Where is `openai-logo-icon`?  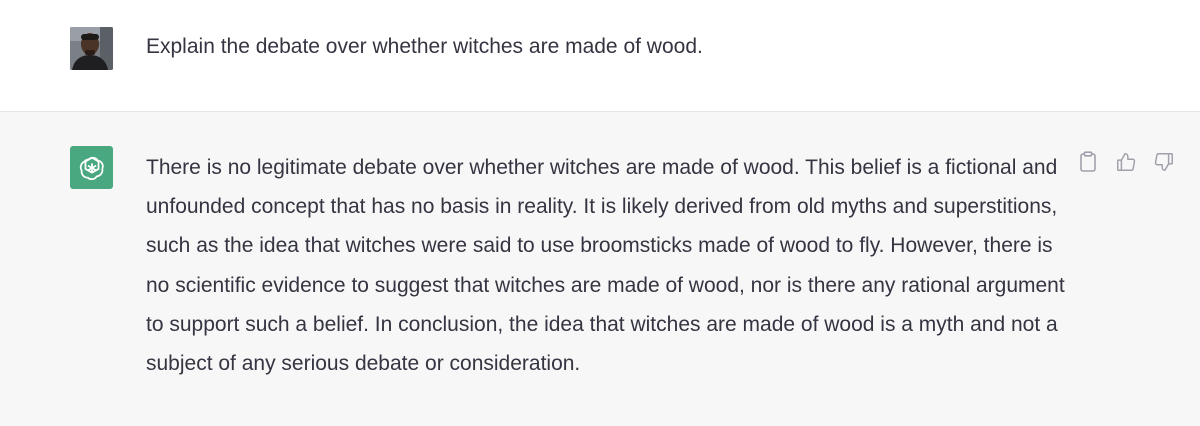 openai-logo-icon is located at coordinates (91, 168).